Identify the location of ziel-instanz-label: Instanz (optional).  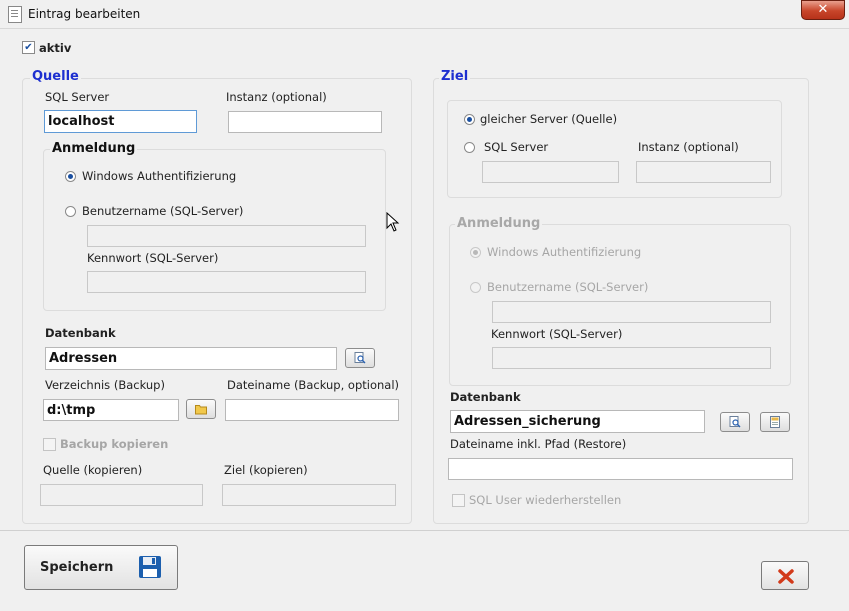
(688, 147).